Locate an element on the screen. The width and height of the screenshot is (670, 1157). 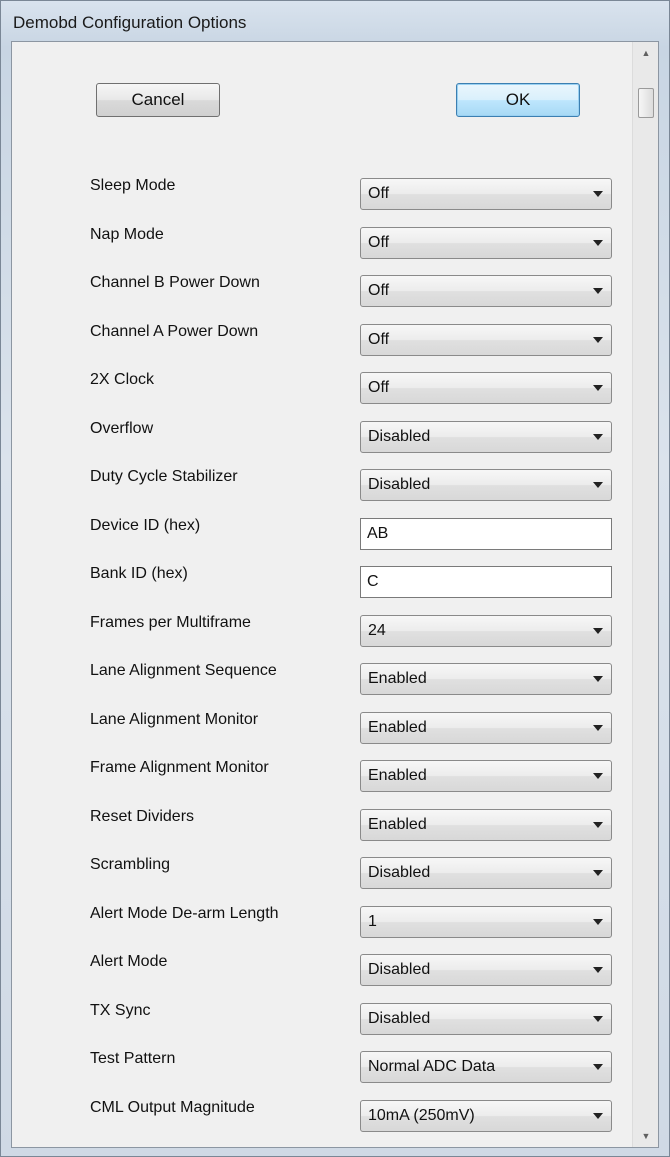
nap-mode-selected-value: Off is located at coordinates (379, 242).